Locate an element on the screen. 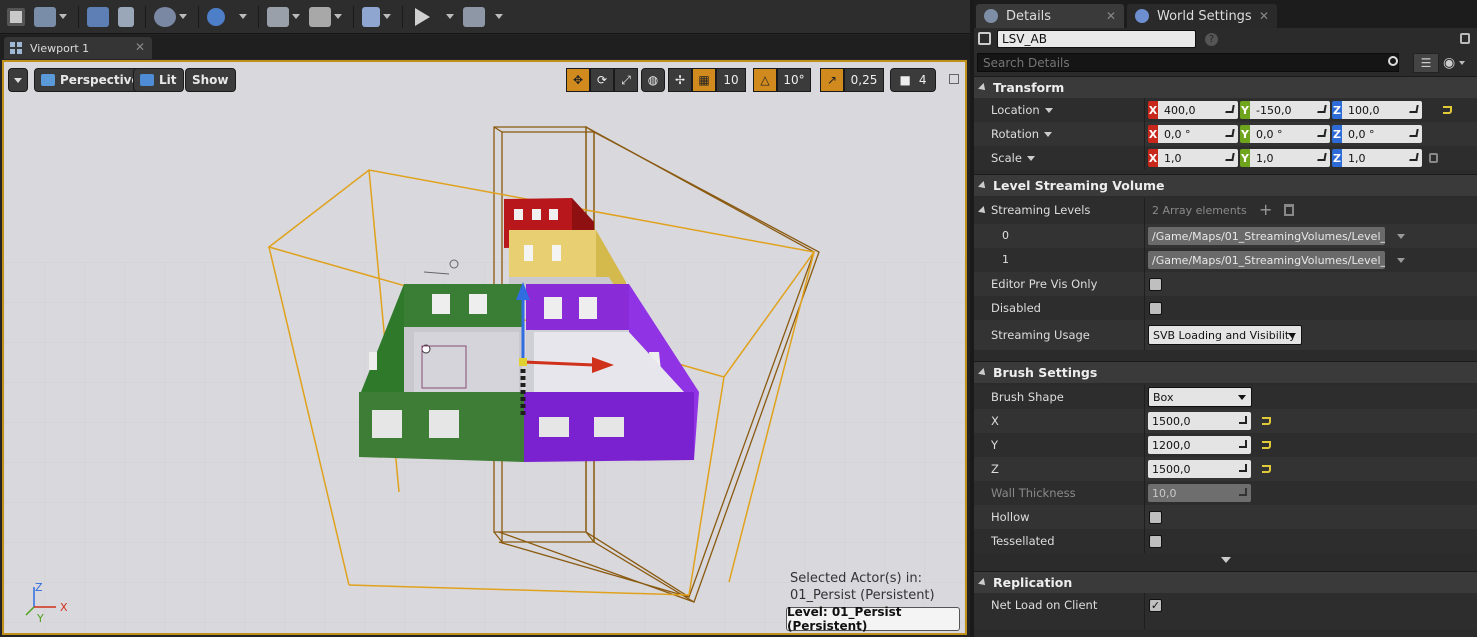 Image resolution: width=1477 pixels, height=637 pixels. location-label: Location is located at coordinates (1022, 110).